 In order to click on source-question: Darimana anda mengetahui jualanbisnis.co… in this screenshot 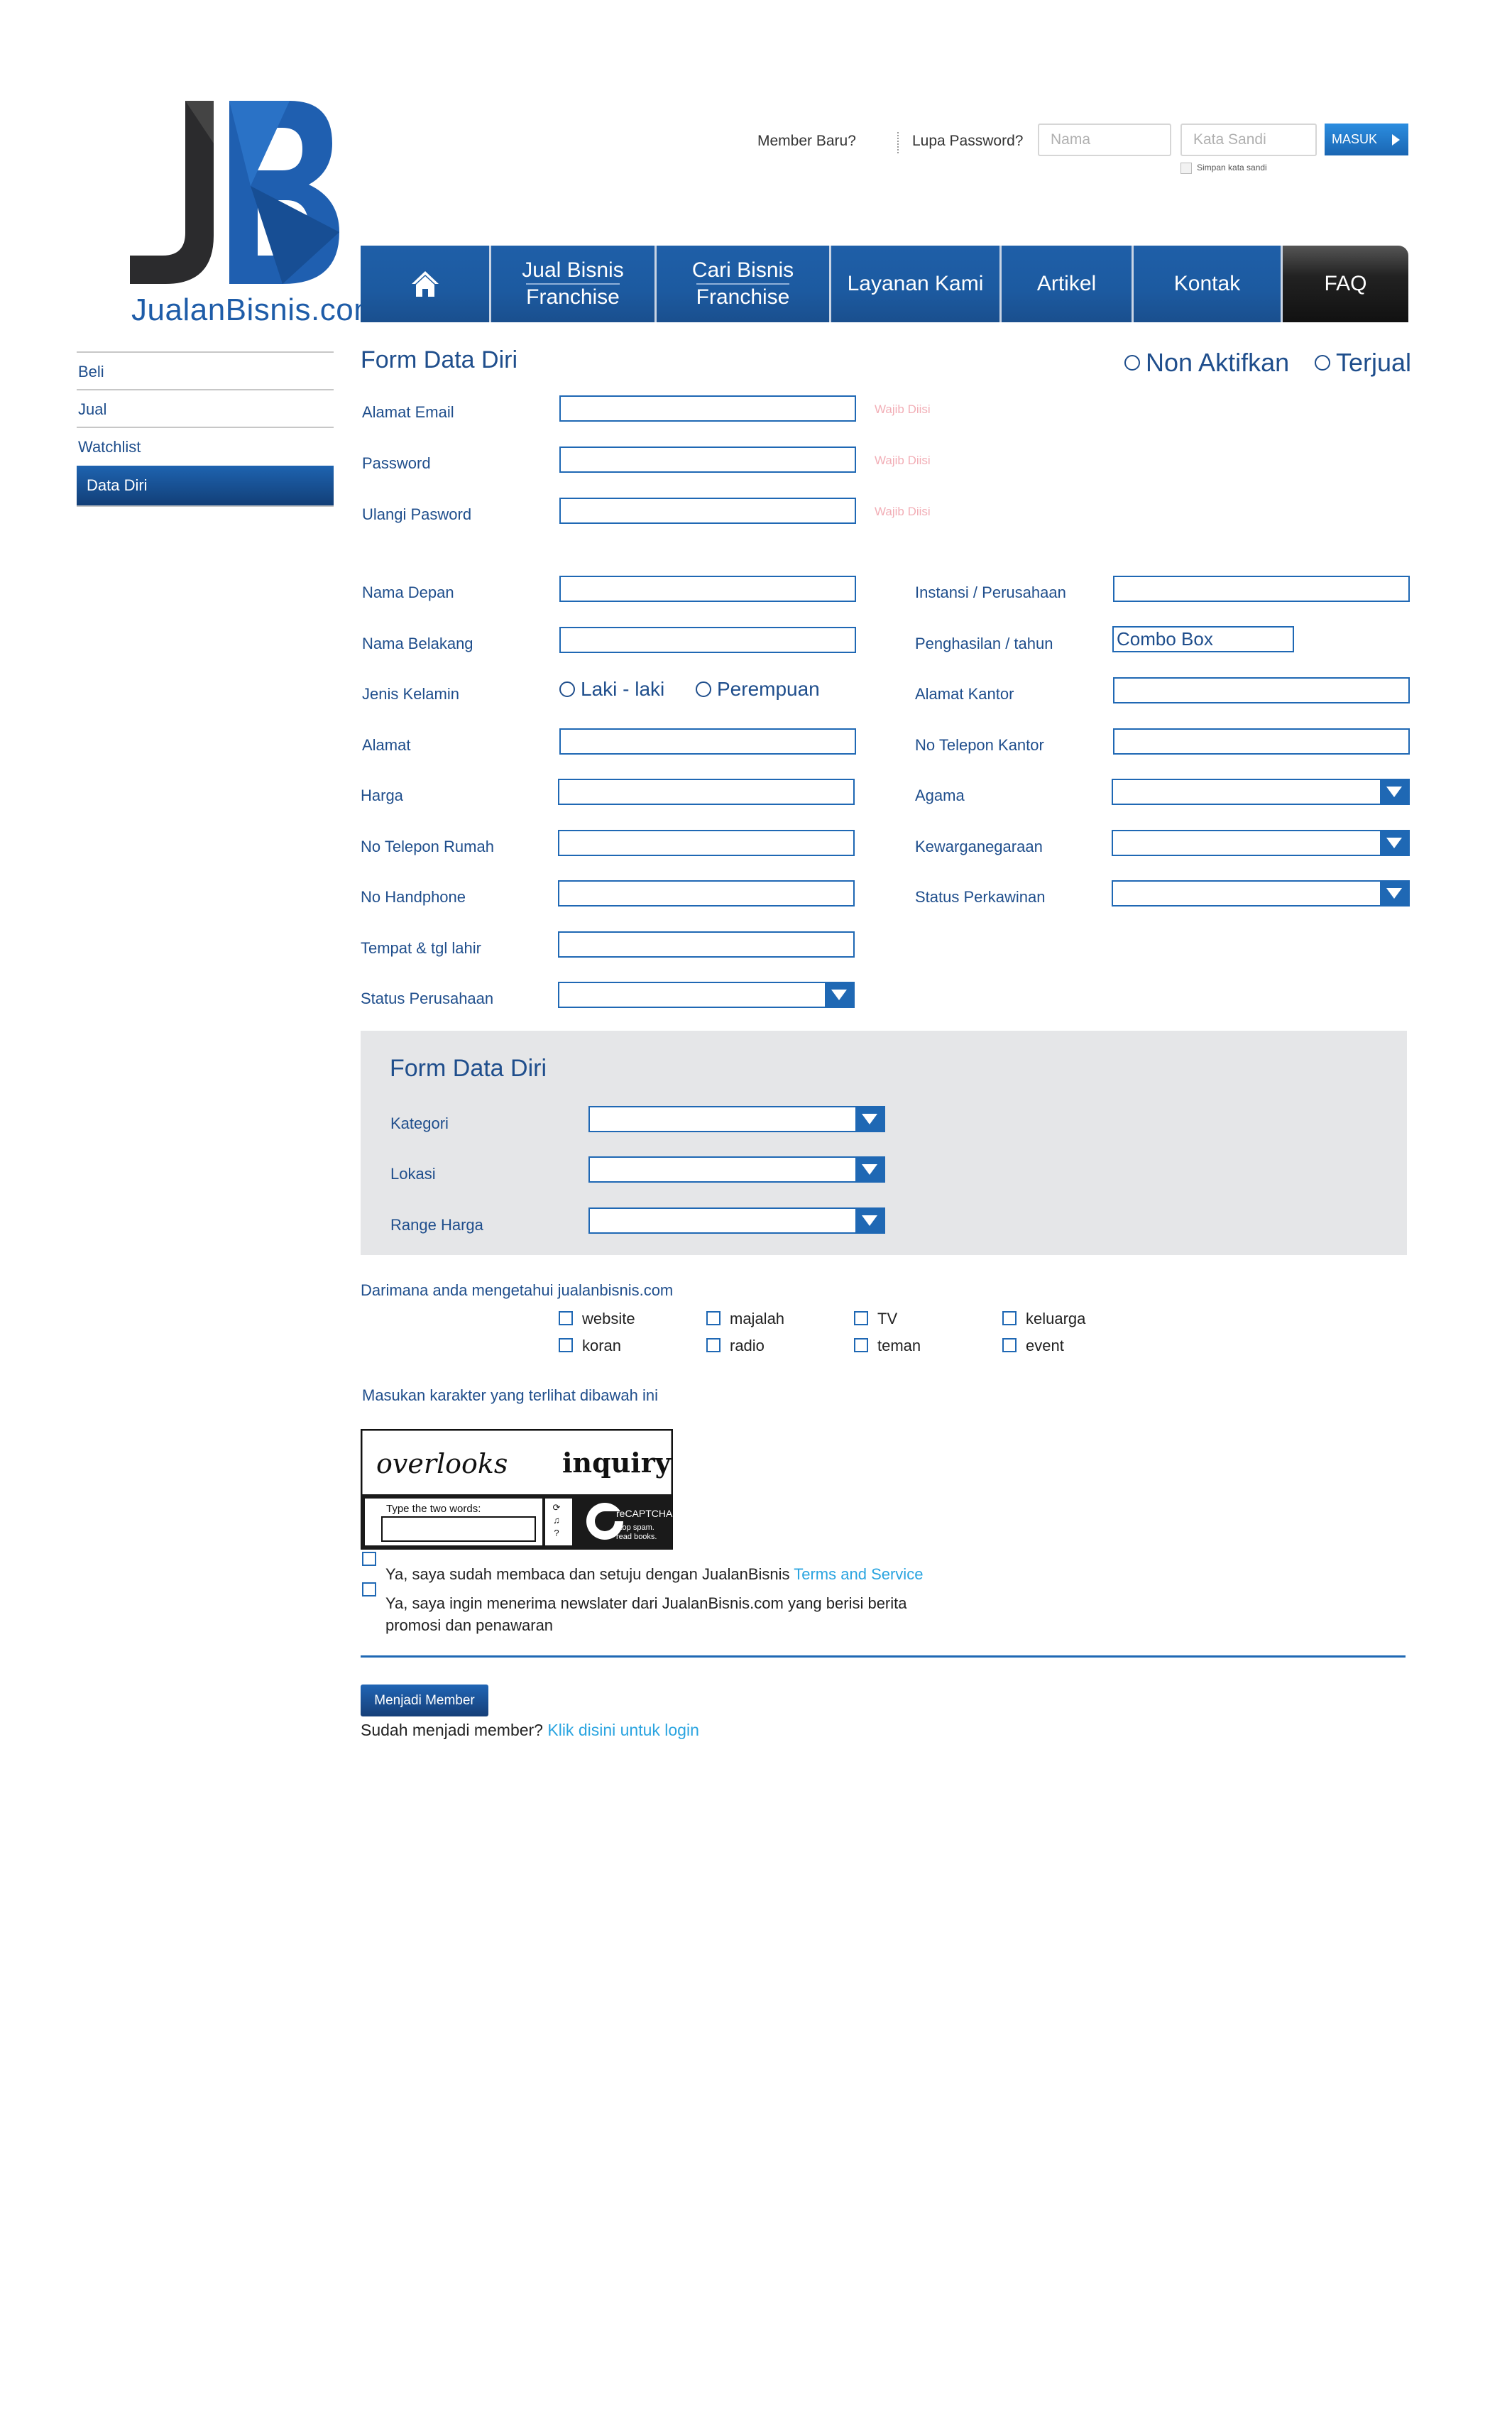, I will do `click(518, 1290)`.